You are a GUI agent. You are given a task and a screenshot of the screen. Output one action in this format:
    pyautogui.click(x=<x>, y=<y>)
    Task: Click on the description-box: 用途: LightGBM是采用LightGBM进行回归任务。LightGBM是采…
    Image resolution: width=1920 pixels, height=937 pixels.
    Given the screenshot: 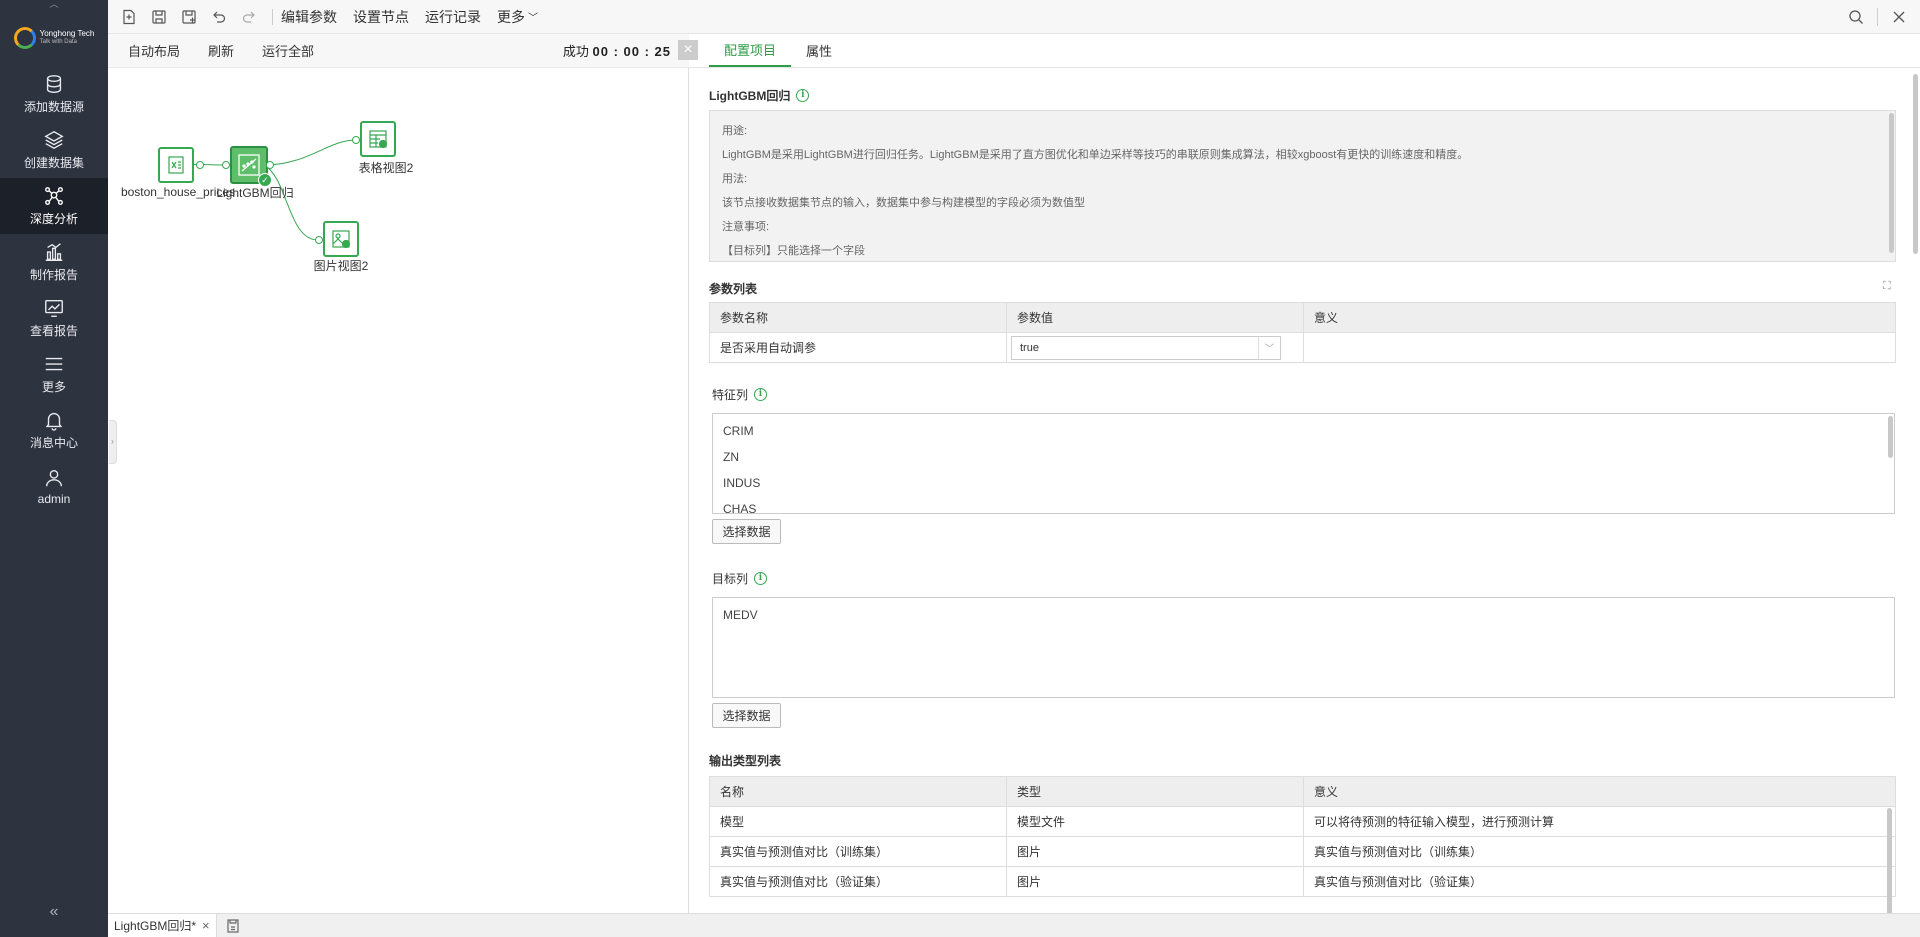 What is the action you would take?
    pyautogui.click(x=1302, y=186)
    